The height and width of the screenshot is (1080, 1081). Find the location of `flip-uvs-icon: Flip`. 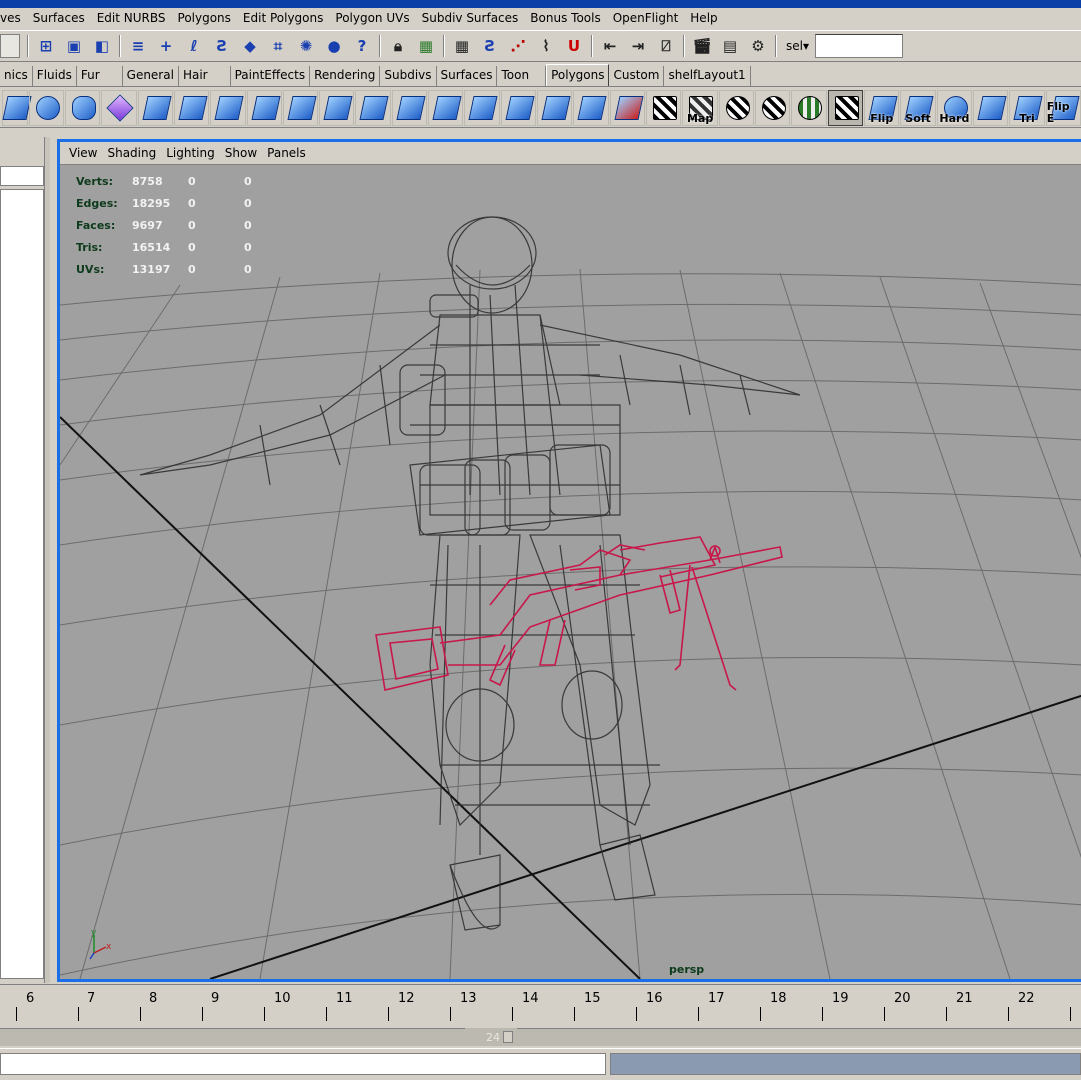

flip-uvs-icon: Flip is located at coordinates (882, 107).